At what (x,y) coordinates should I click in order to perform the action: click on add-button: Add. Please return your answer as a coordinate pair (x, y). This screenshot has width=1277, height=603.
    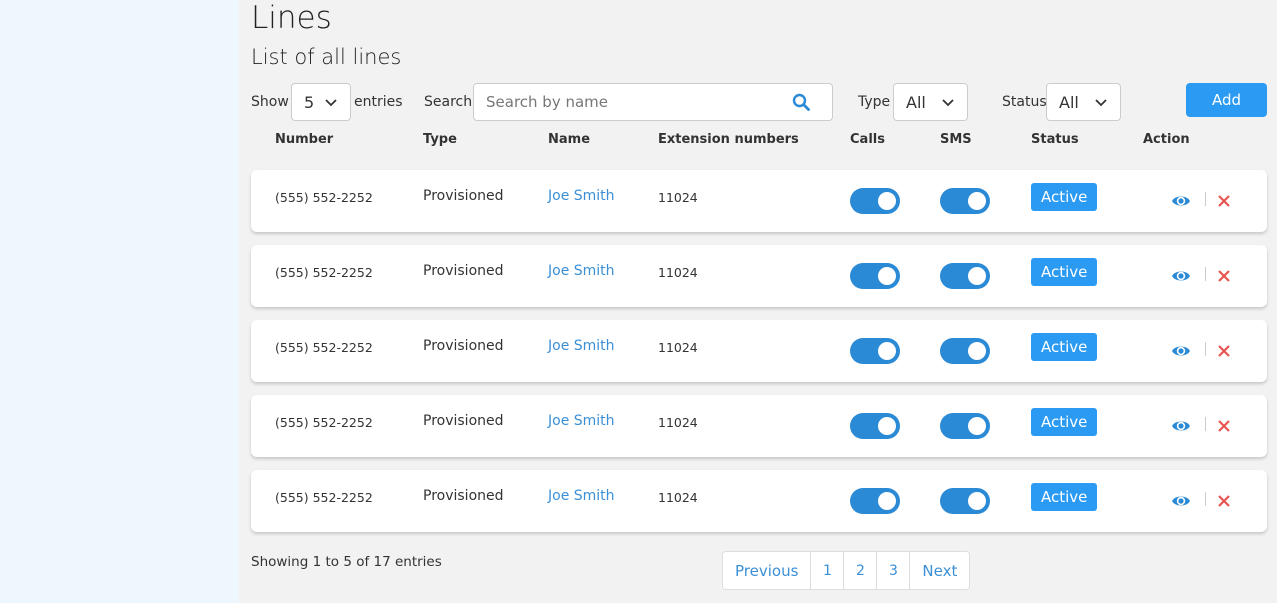
    Looking at the image, I should click on (1226, 100).